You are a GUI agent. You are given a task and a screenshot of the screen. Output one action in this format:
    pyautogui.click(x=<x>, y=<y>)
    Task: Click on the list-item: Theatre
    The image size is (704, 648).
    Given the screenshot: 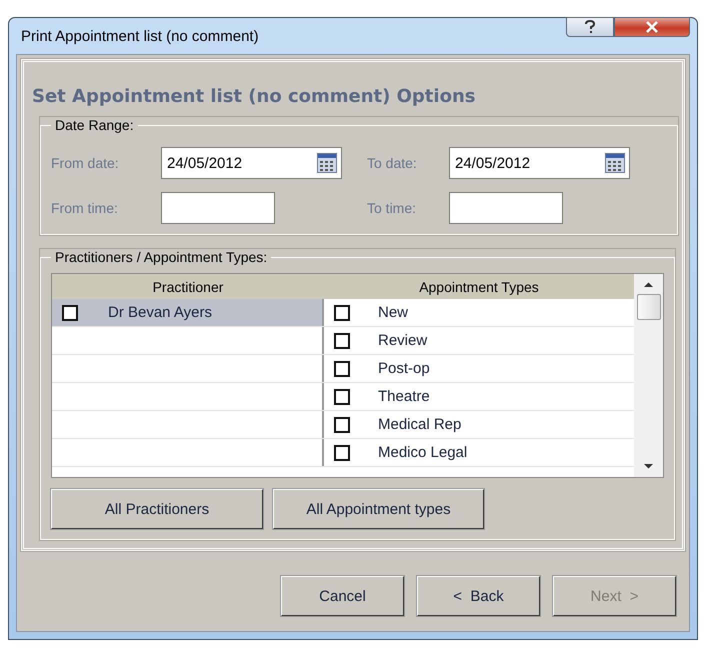 What is the action you would take?
    pyautogui.click(x=479, y=396)
    